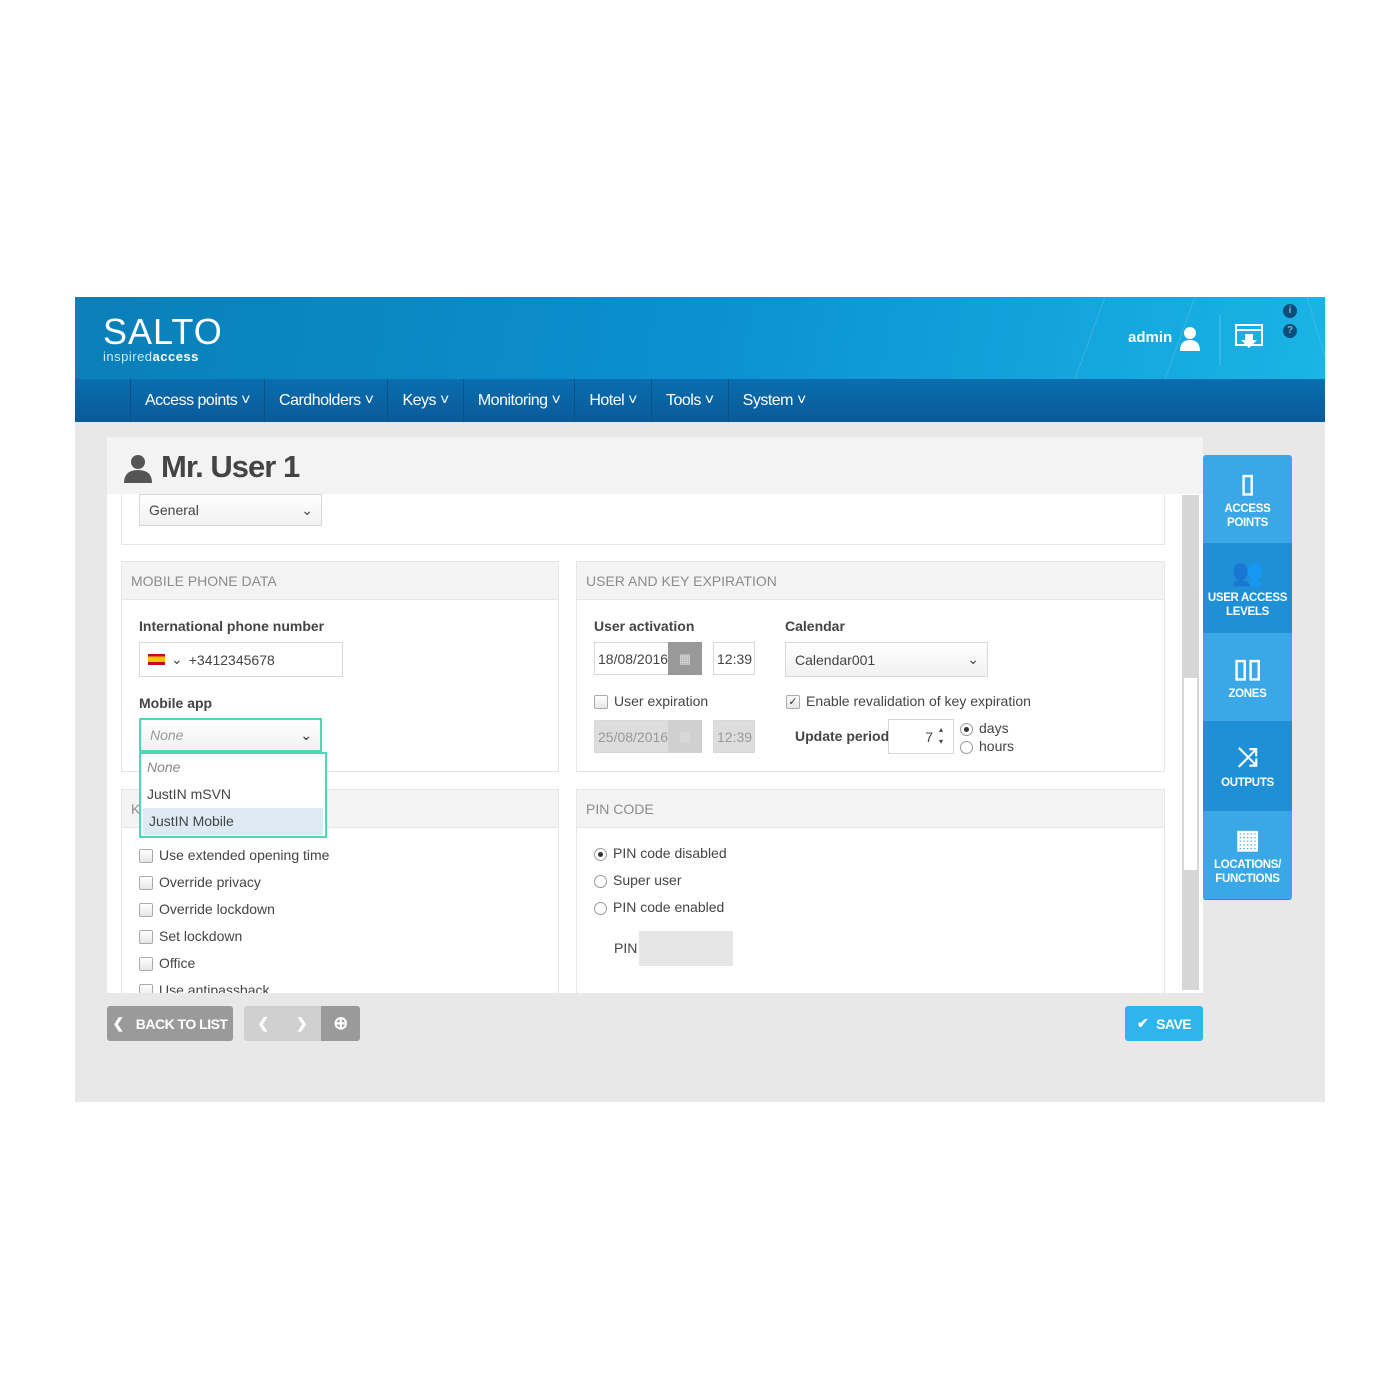 The image size is (1400, 1400). Describe the element at coordinates (301, 1023) in the screenshot. I see `next-button: ❯` at that location.